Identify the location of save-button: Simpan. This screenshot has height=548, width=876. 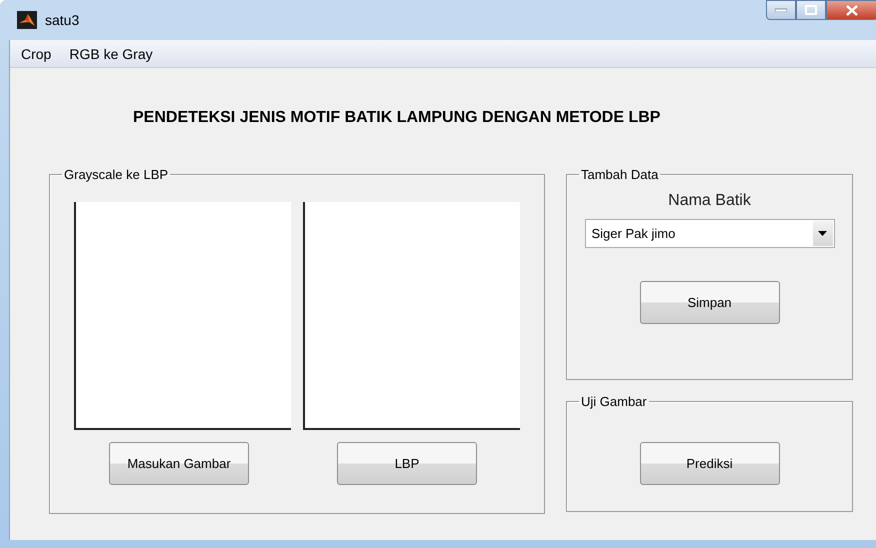
(710, 302).